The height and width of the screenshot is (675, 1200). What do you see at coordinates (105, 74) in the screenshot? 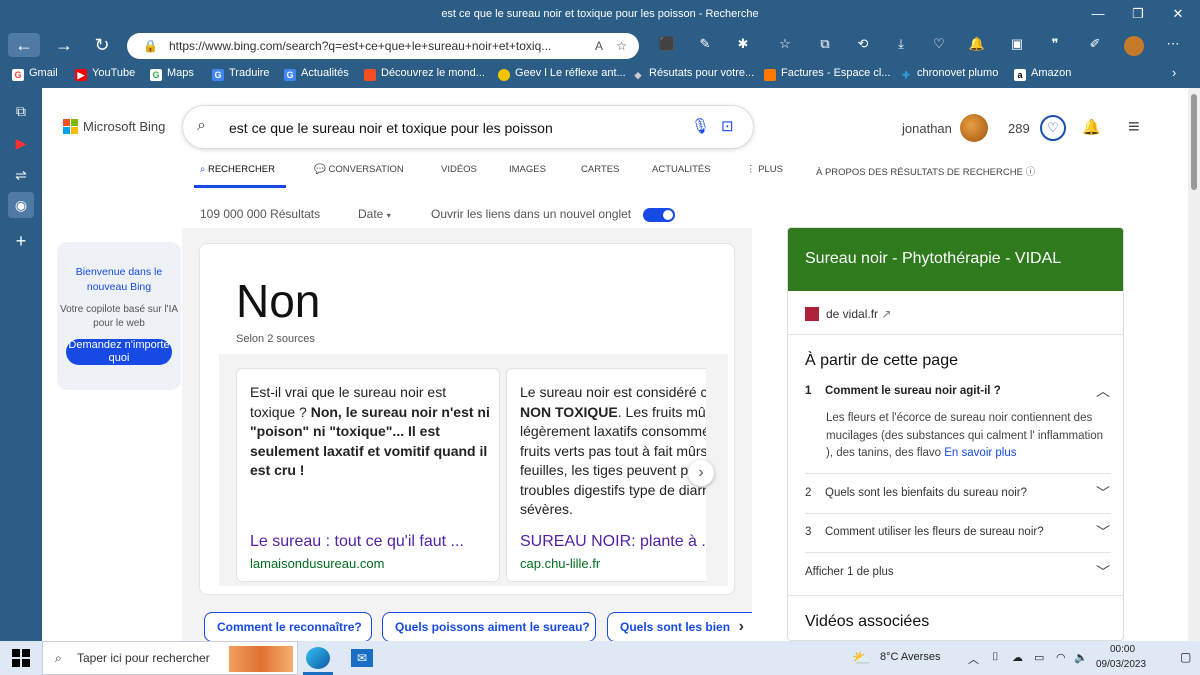
I see `bookmark-youtube: ▶ YouTube` at bounding box center [105, 74].